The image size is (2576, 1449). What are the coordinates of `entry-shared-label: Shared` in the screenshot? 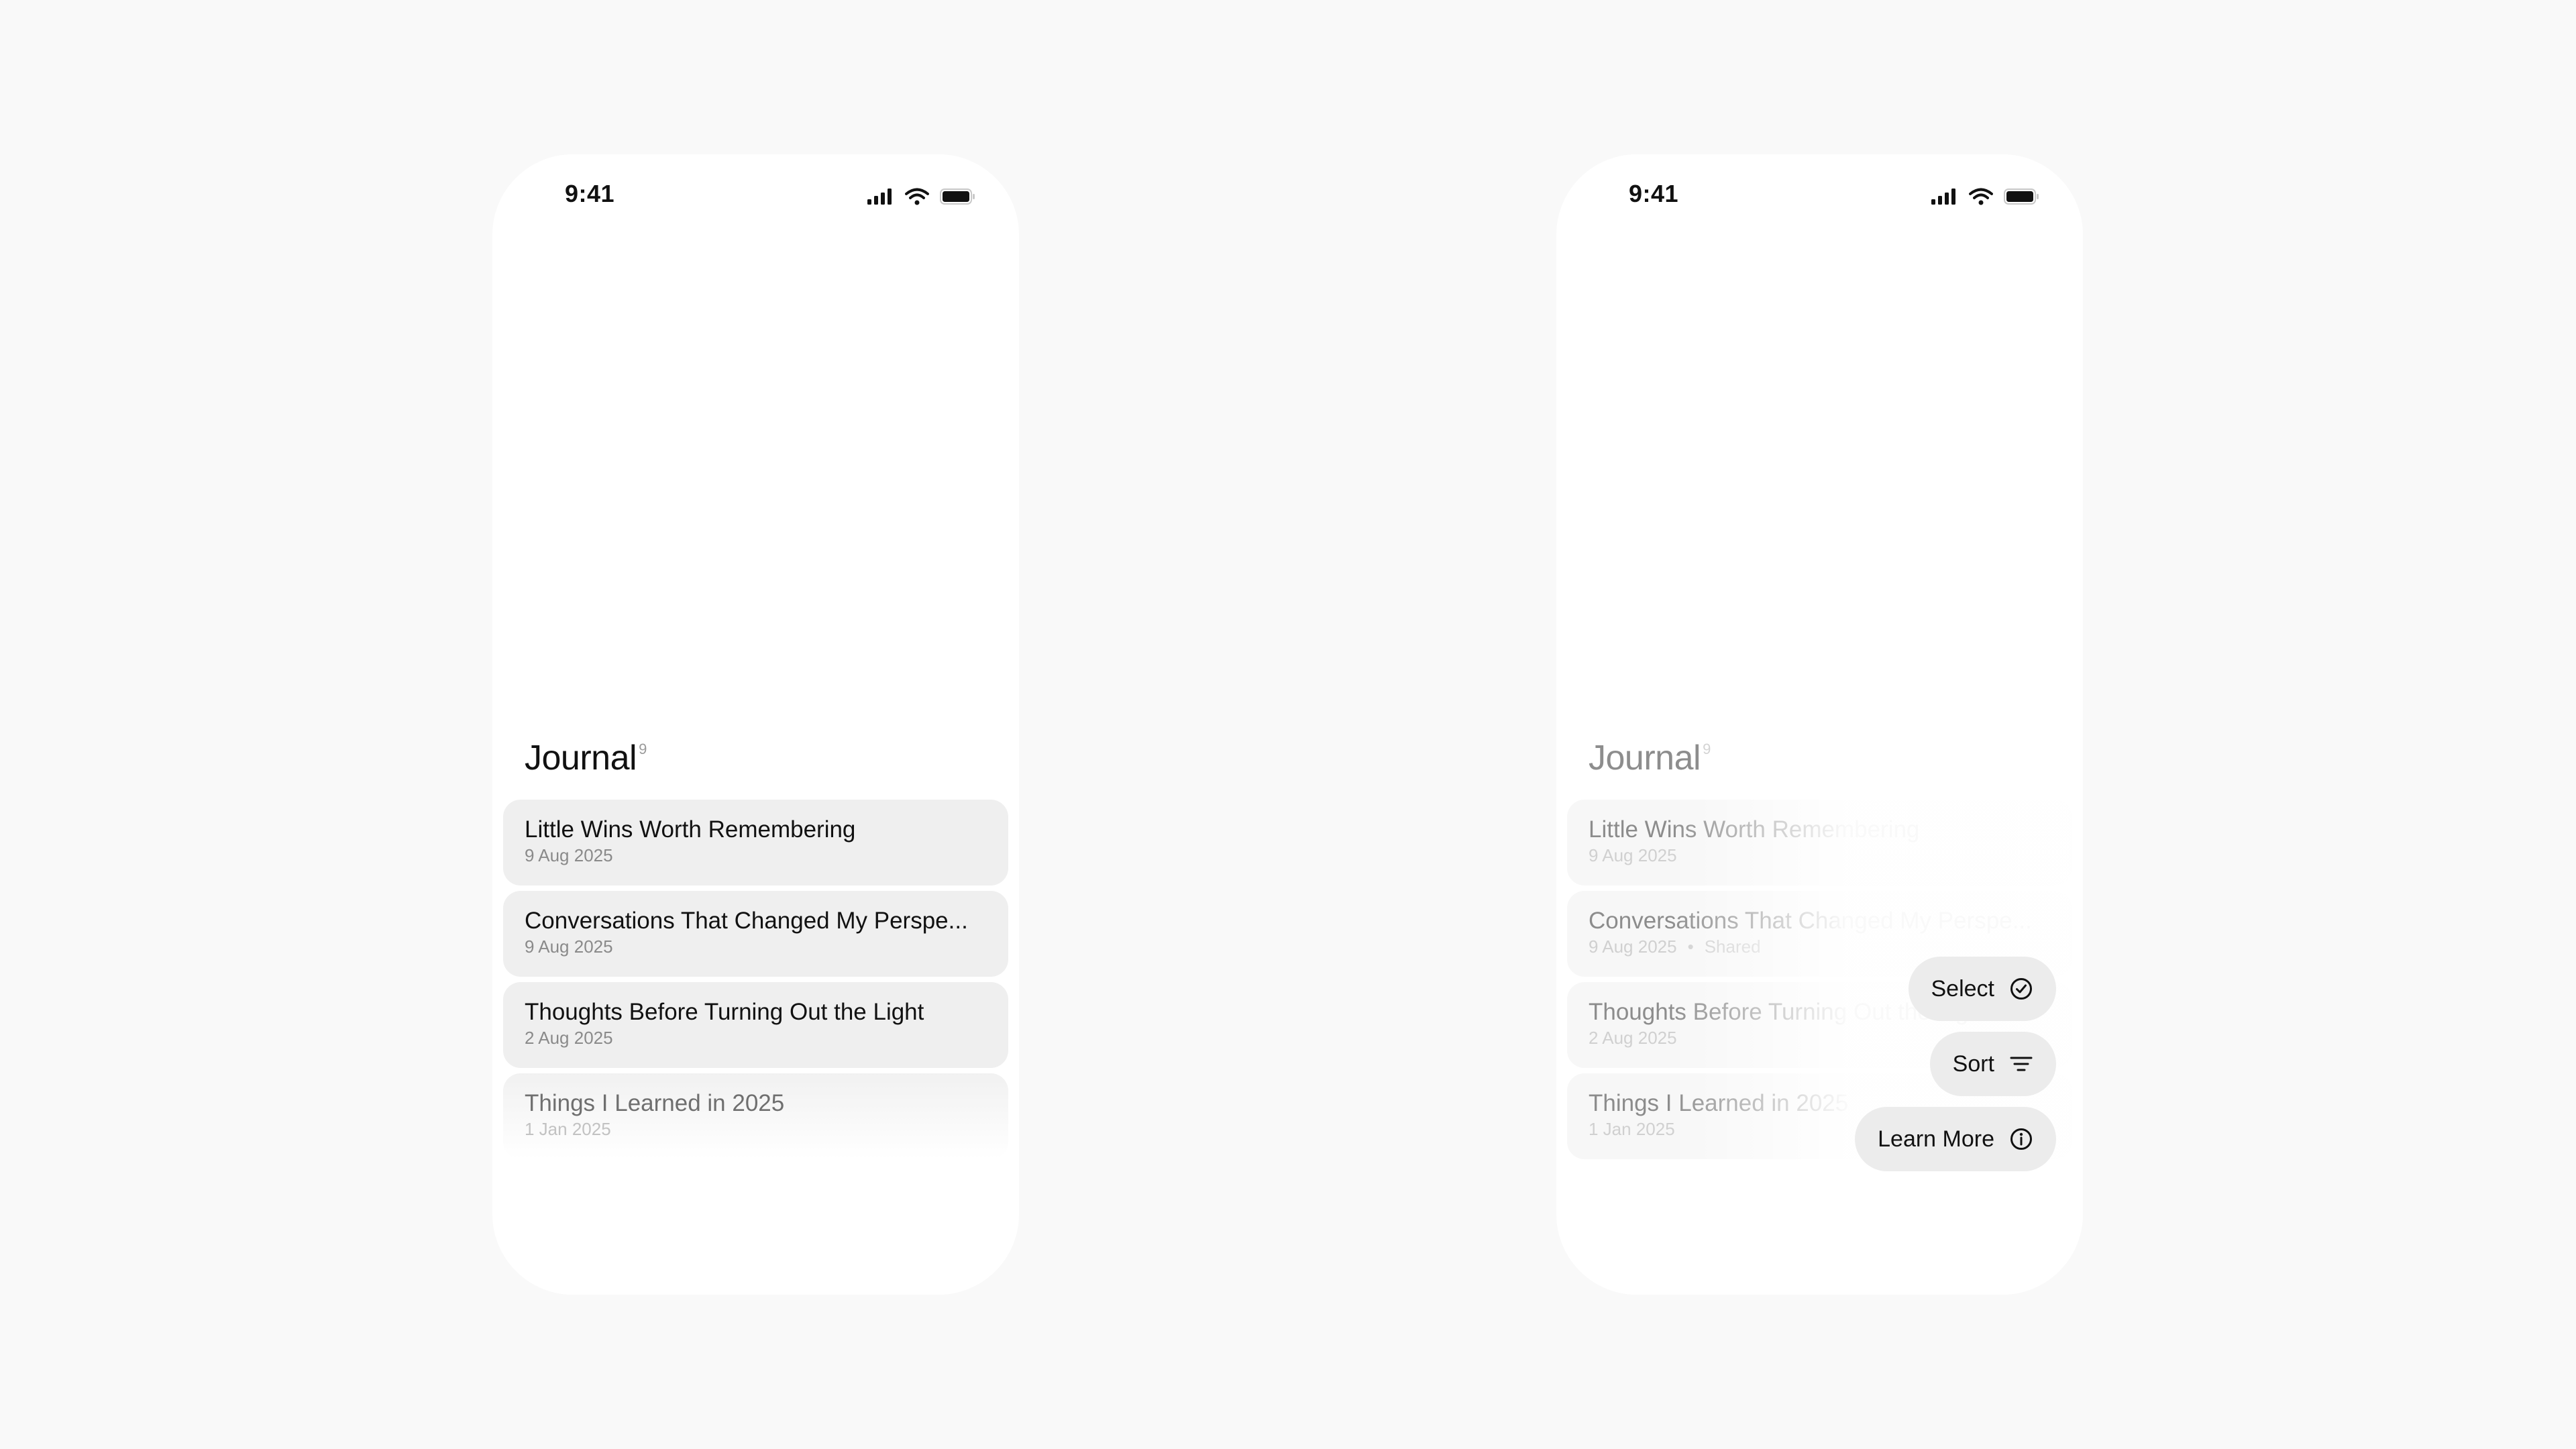 It's located at (1732, 946).